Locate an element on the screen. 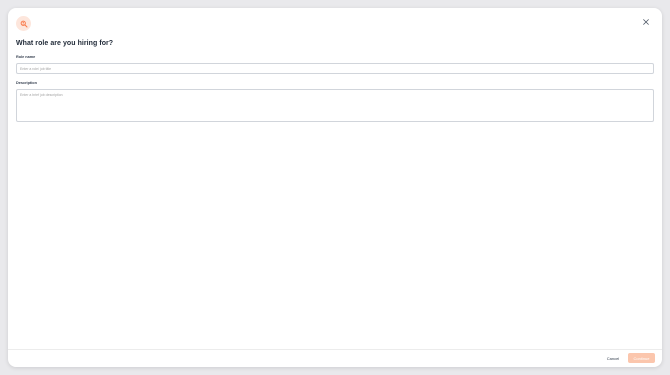 The height and width of the screenshot is (375, 670). cancel-button: Cancel is located at coordinates (613, 358).